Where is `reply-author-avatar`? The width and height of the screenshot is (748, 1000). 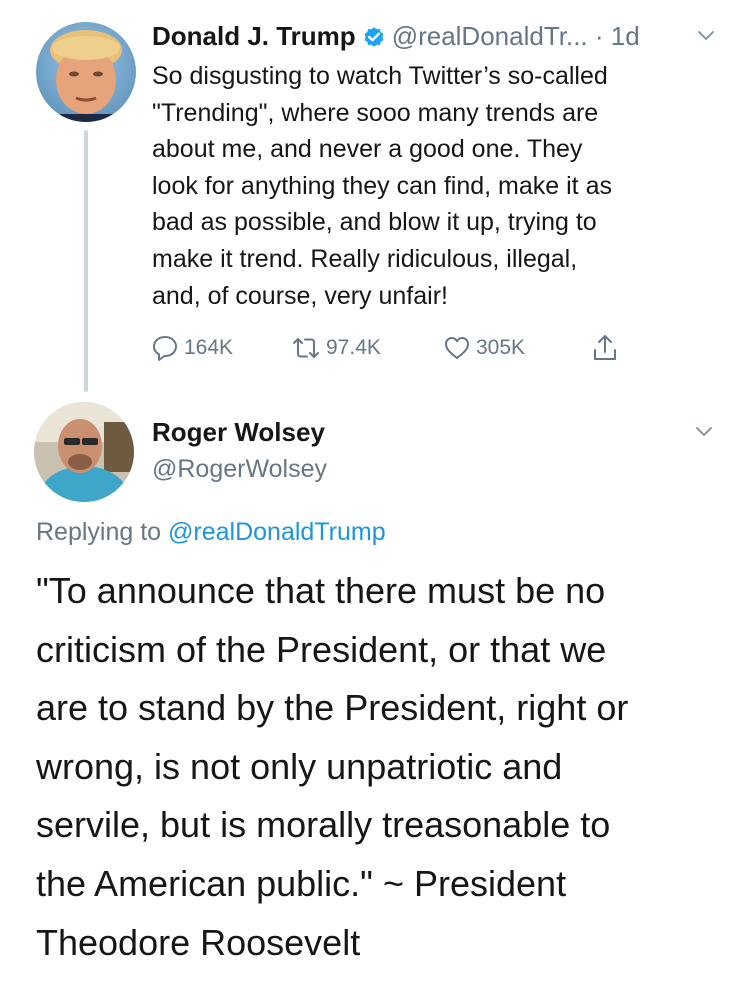 reply-author-avatar is located at coordinates (84, 452).